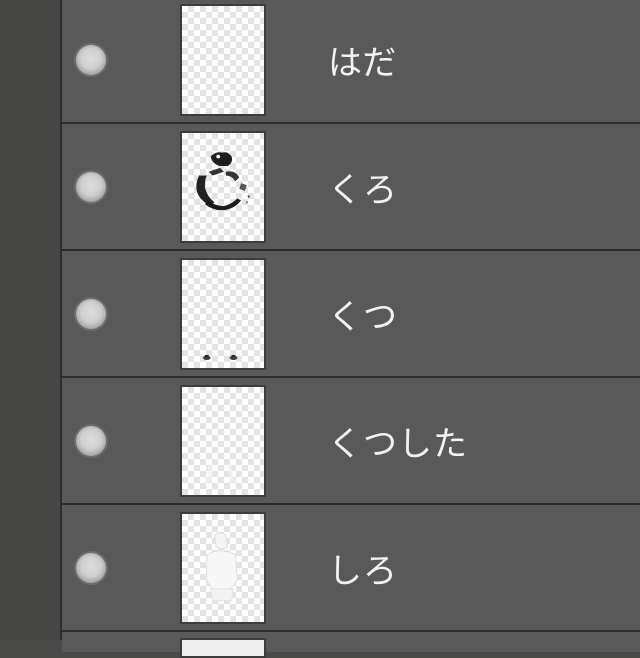 This screenshot has height=658, width=640. I want to click on layer-name: くつした, so click(398, 444).